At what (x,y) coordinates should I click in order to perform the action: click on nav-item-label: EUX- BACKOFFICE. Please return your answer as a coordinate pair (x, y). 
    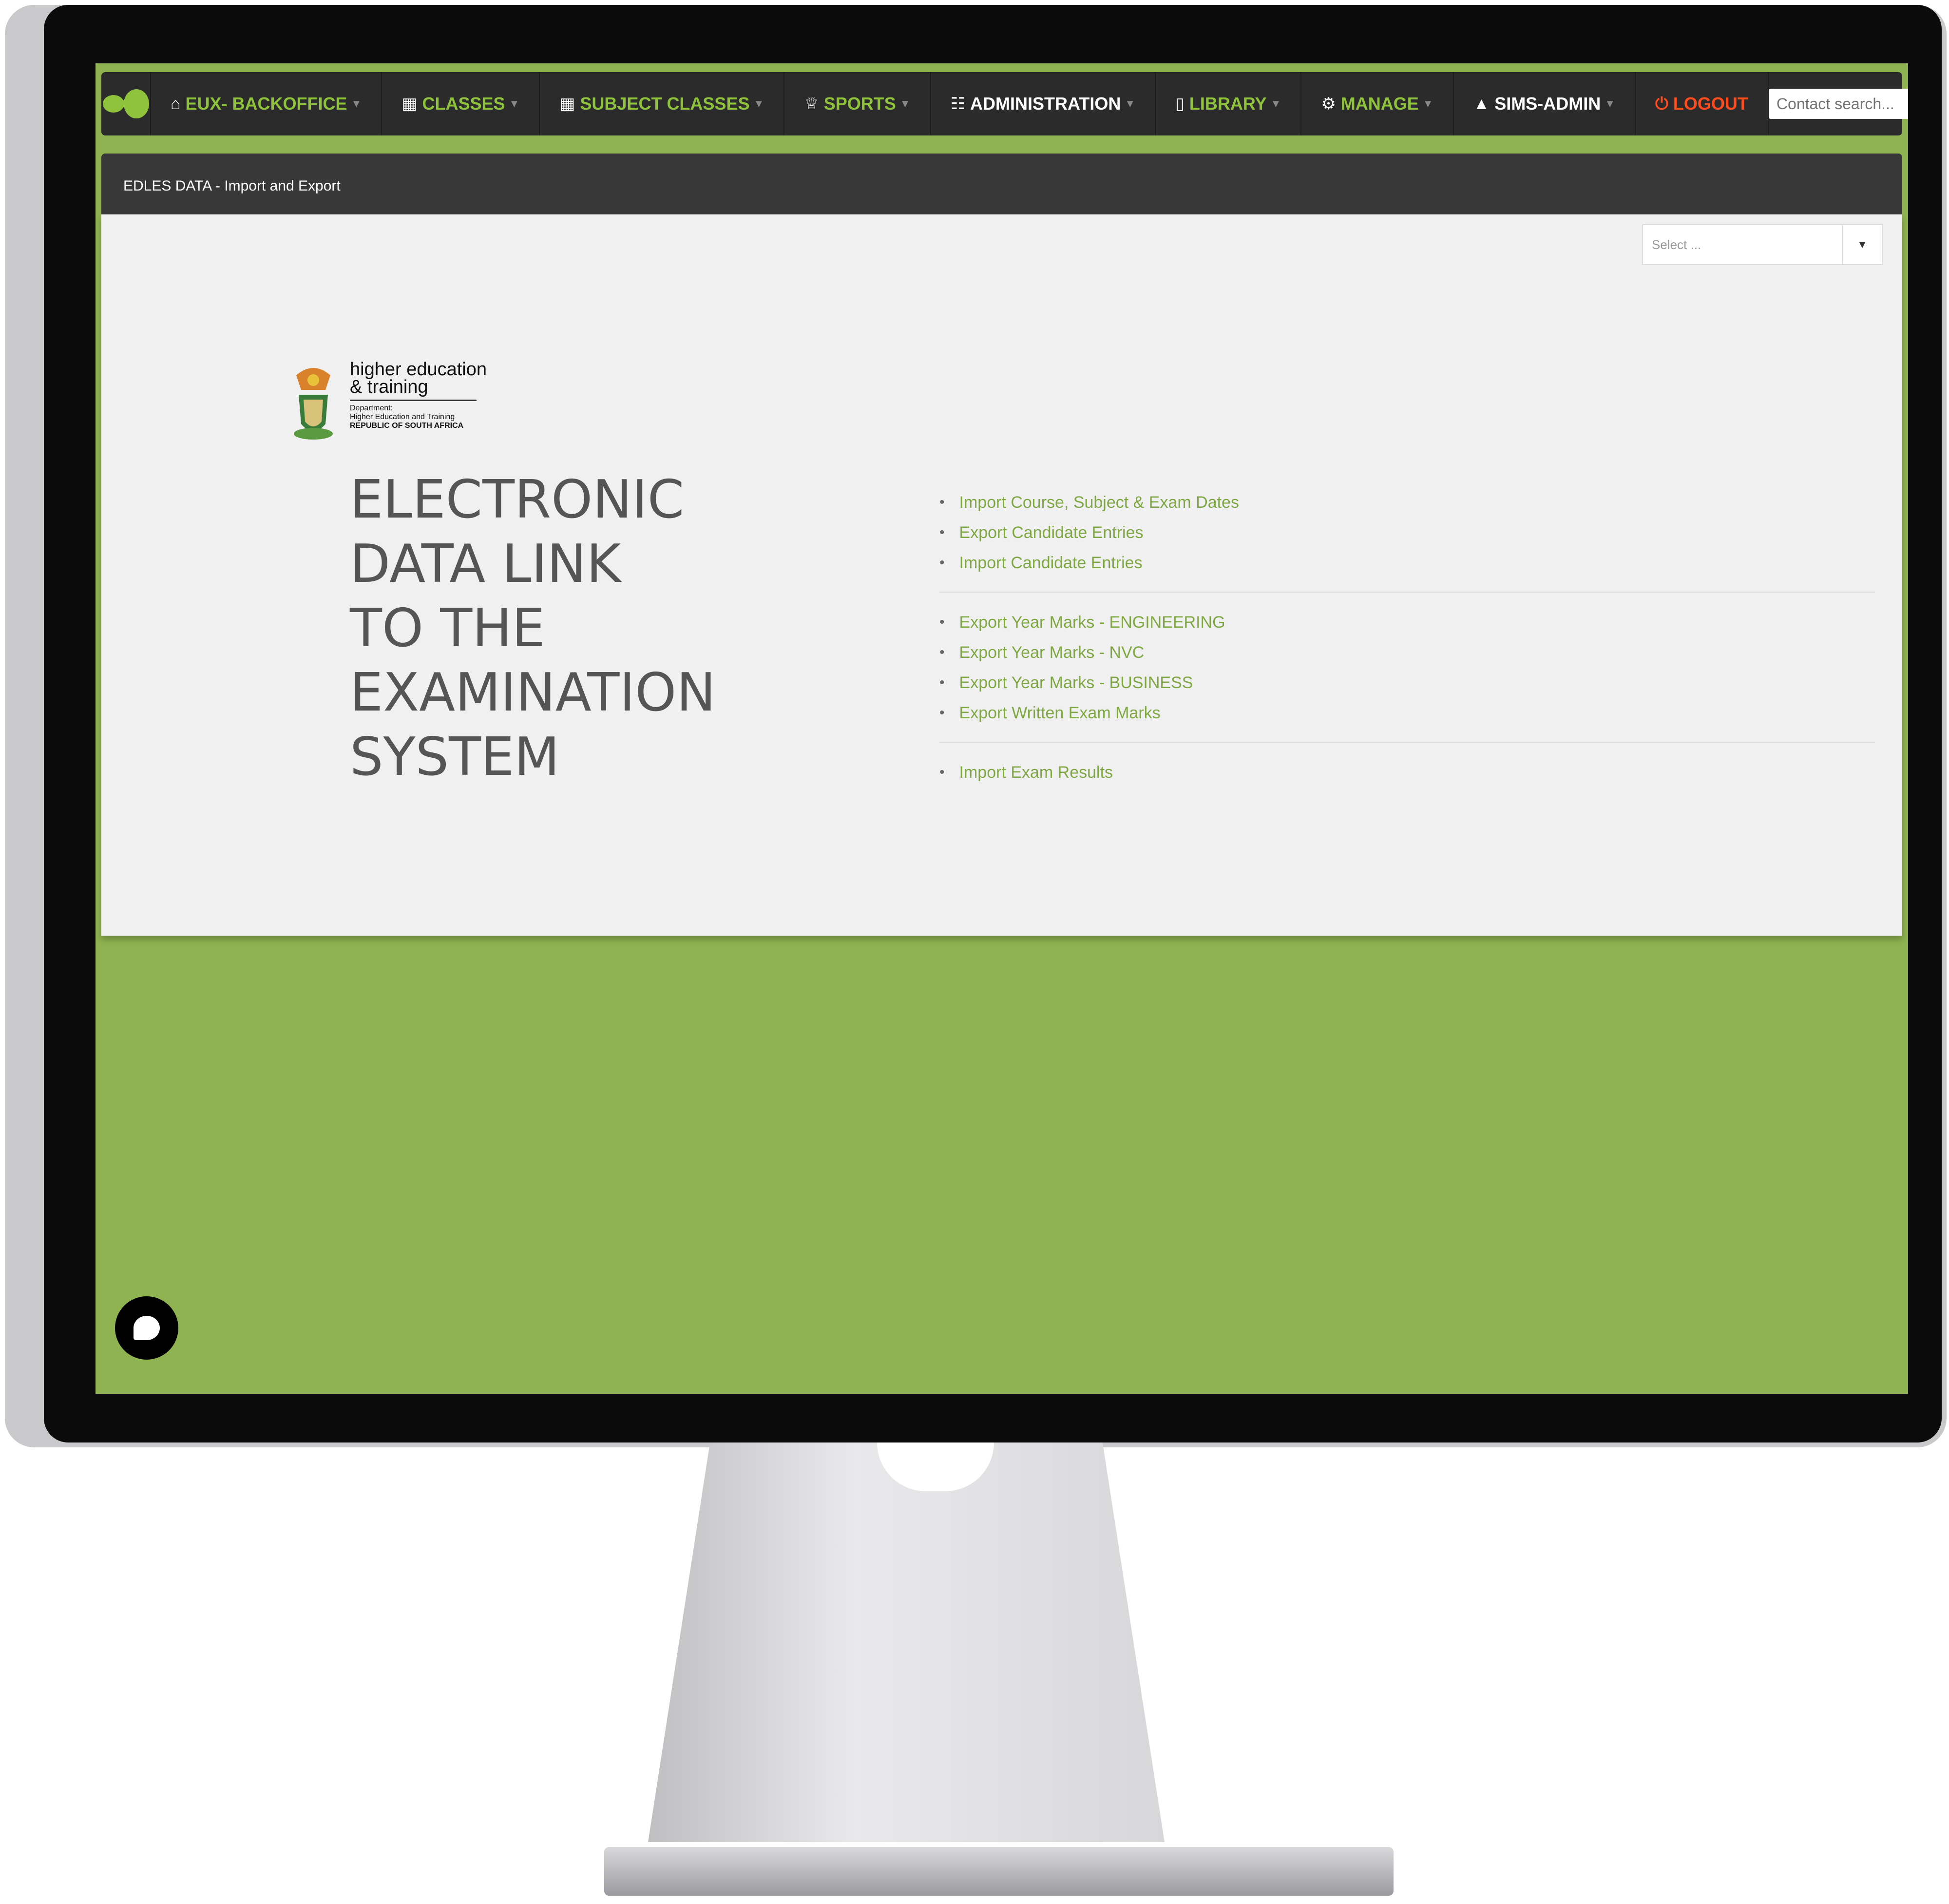
    Looking at the image, I should click on (266, 104).